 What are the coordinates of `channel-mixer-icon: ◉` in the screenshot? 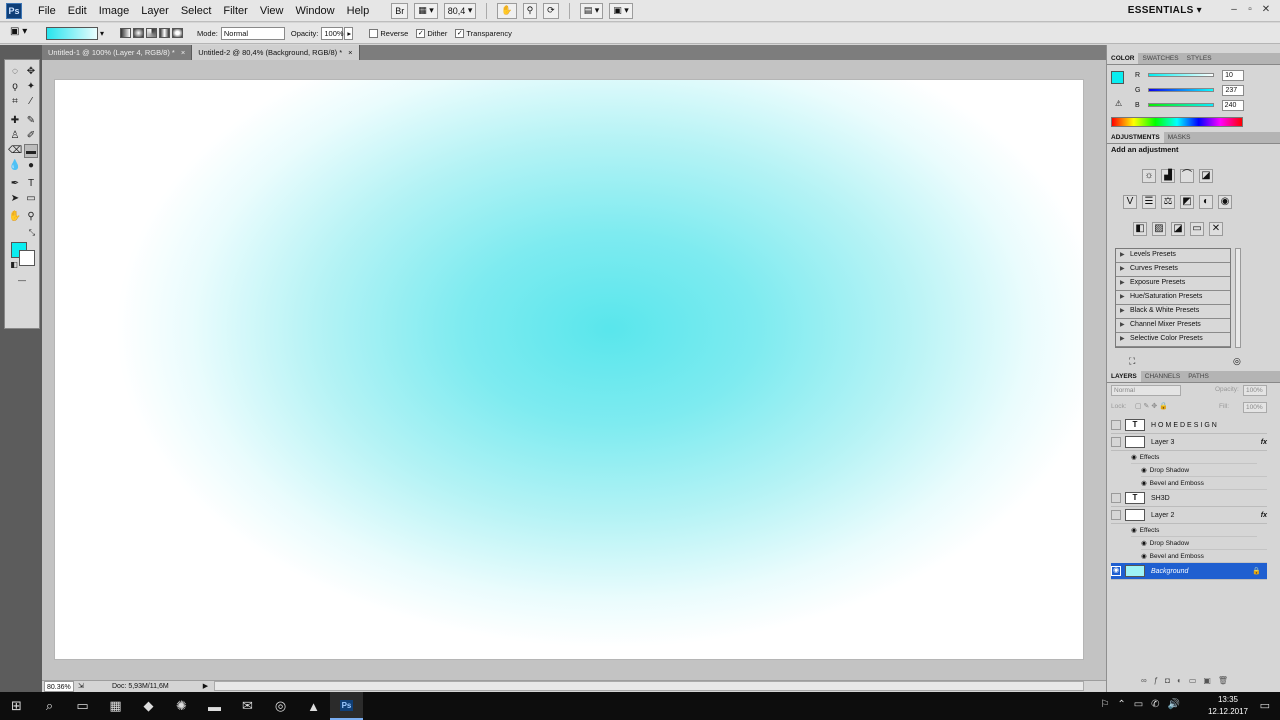 It's located at (1225, 202).